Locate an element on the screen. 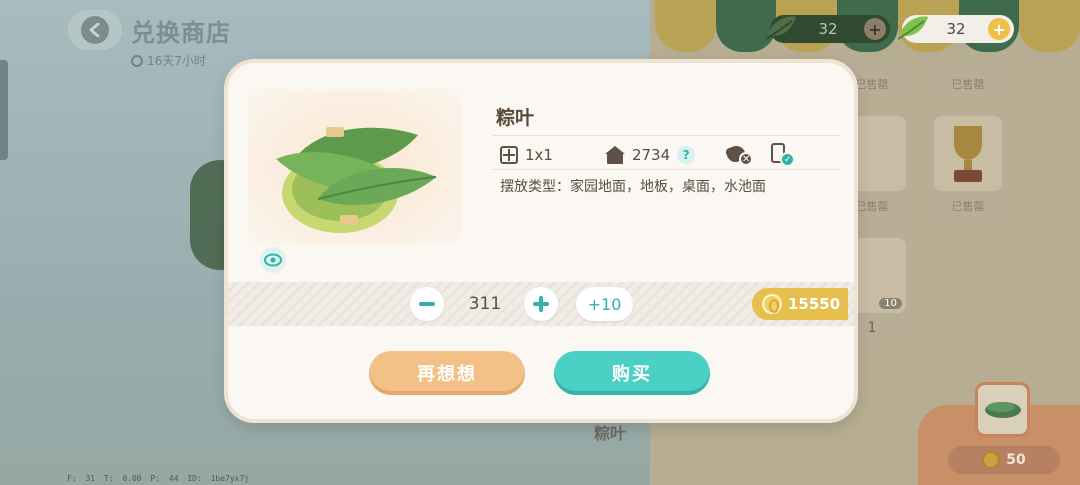 The height and width of the screenshot is (485, 1080). zongzi-leaf-icon is located at coordinates (1002, 409).